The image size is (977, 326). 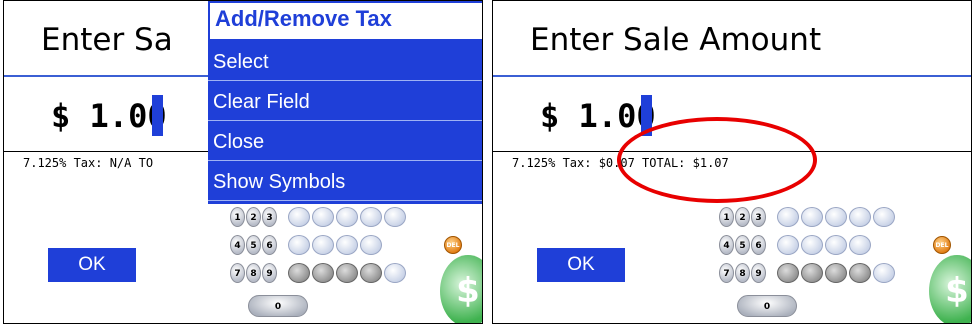 I want to click on page-title: Enter Sale Amount, so click(x=676, y=40).